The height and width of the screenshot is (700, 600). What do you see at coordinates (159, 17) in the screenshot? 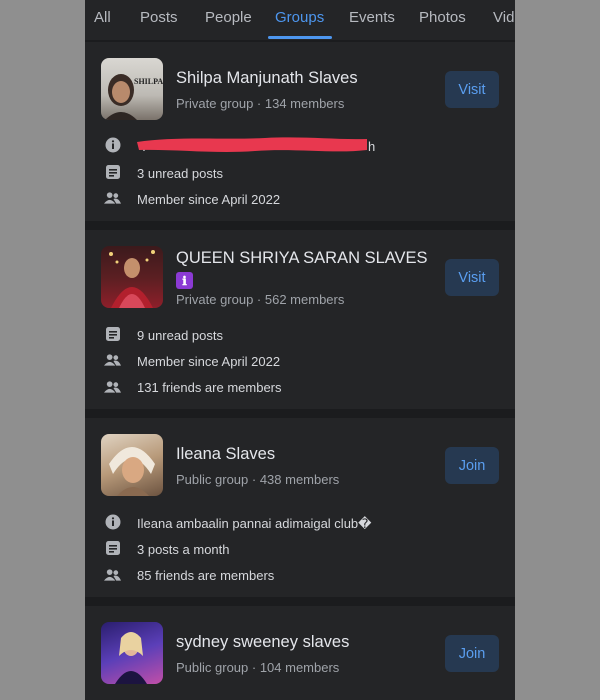
I see `tab-posts: Posts` at bounding box center [159, 17].